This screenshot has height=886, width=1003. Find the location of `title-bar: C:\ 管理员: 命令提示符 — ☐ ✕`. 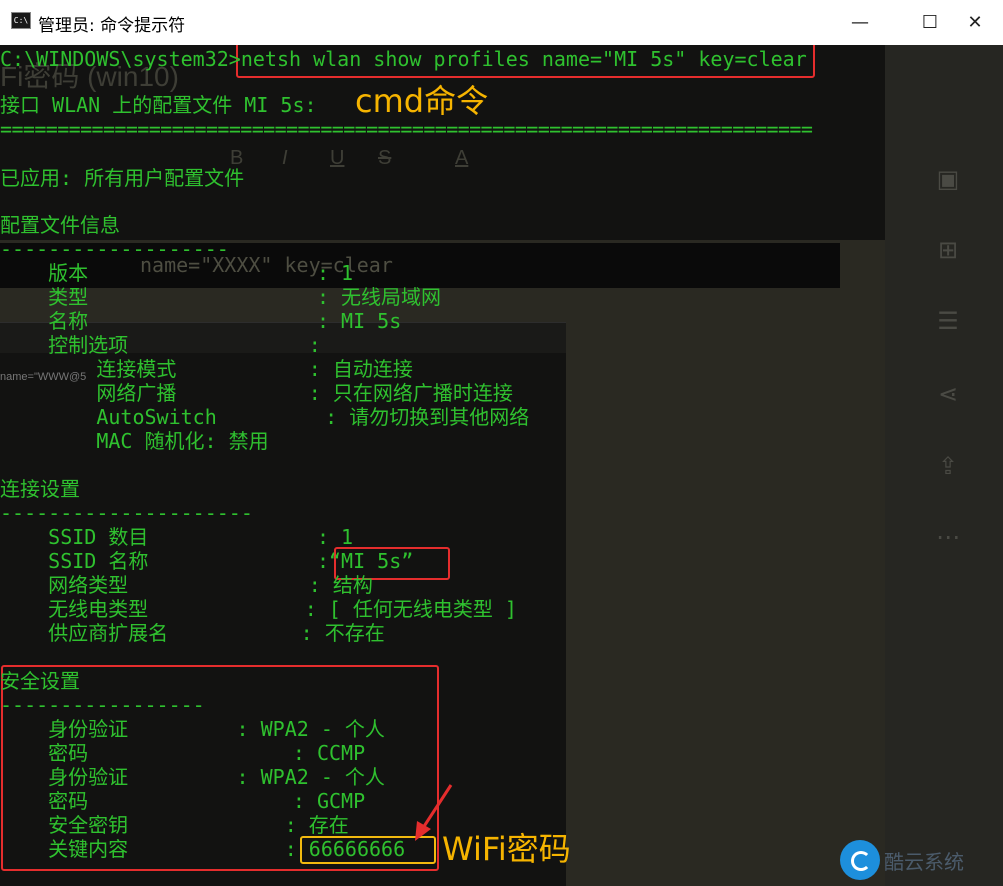

title-bar: C:\ 管理员: 命令提示符 — ☐ ✕ is located at coordinates (501, 22).